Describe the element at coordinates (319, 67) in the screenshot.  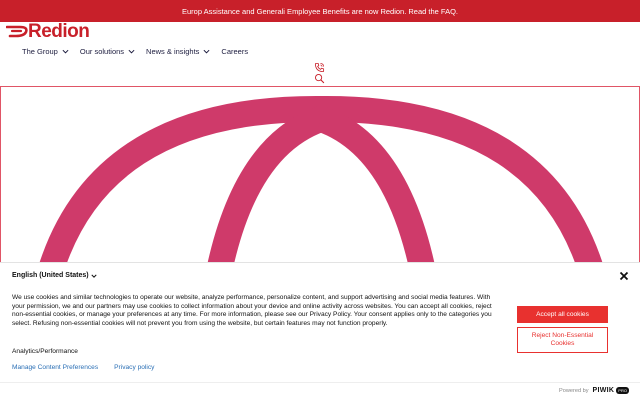
I see `phone-icon` at that location.